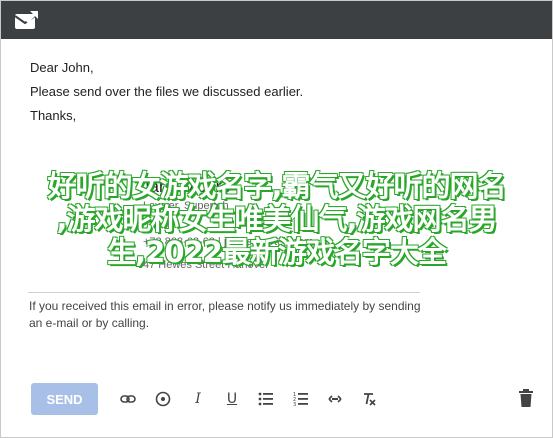 The image size is (553, 438). Describe the element at coordinates (369, 399) in the screenshot. I see `clear-format-icon` at that location.